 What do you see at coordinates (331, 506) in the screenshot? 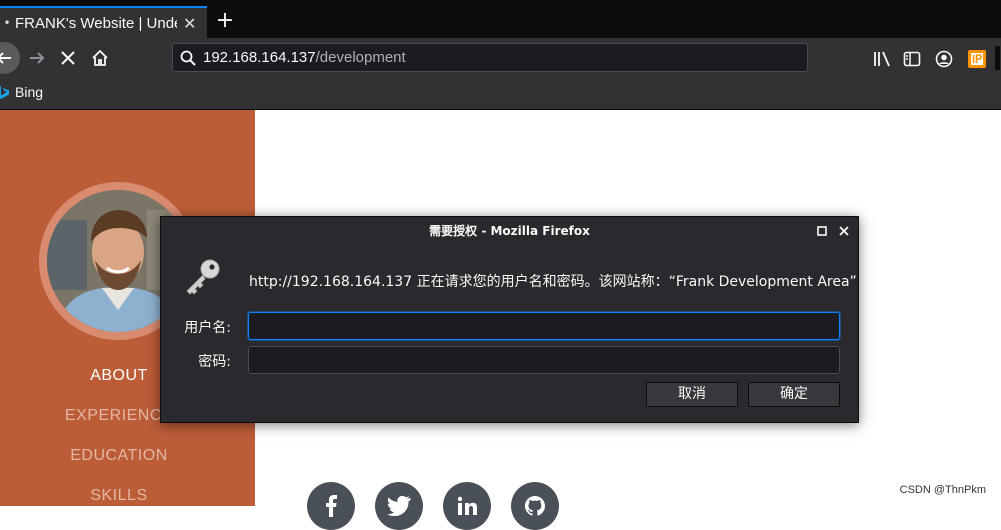
I see `facebook-icon` at bounding box center [331, 506].